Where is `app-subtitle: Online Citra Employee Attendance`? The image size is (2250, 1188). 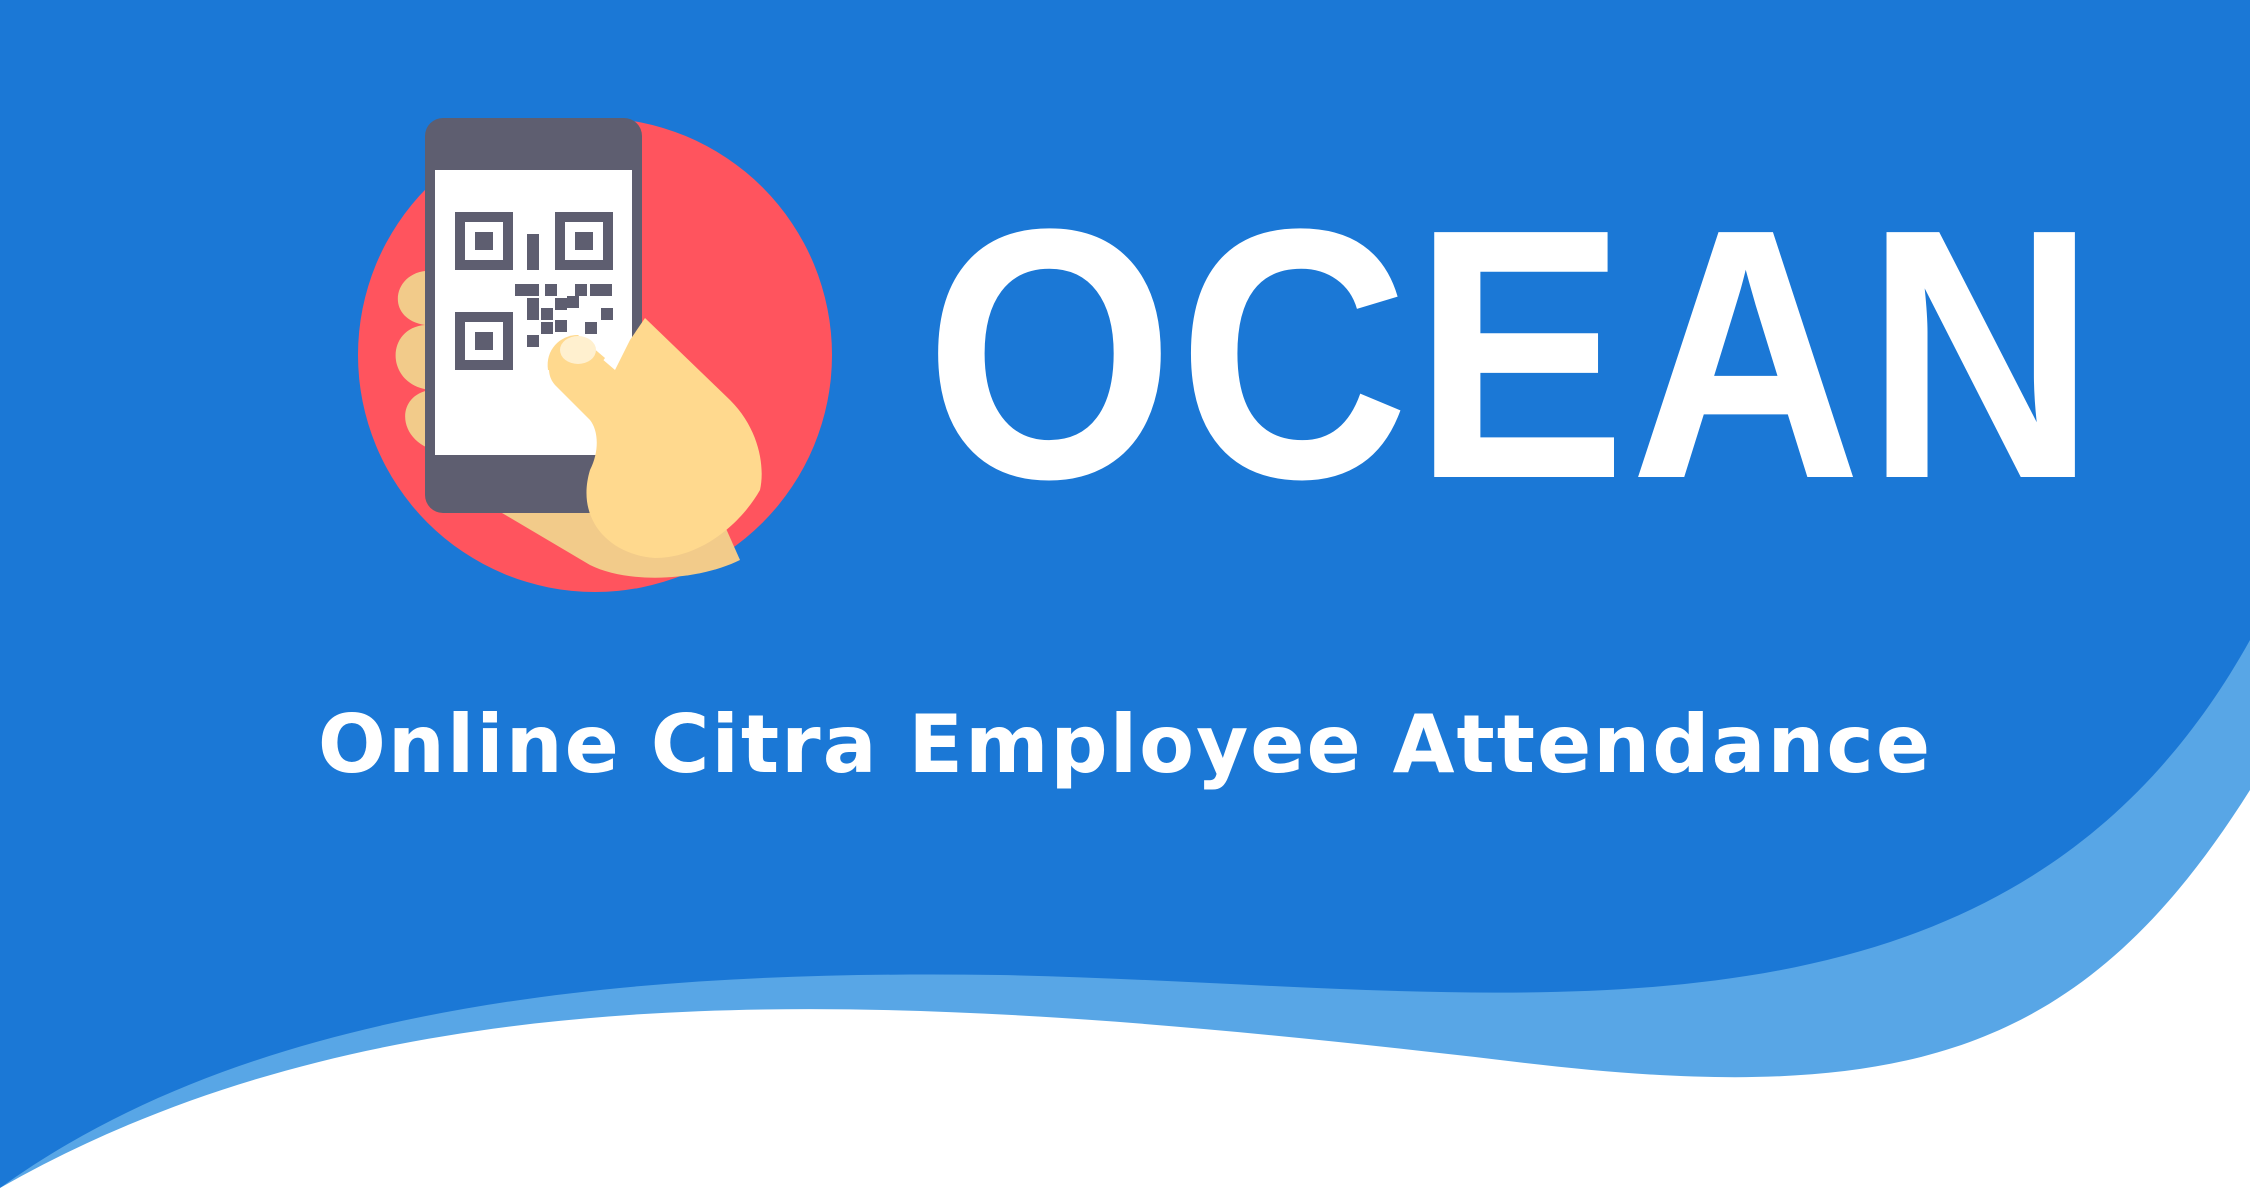 app-subtitle: Online Citra Employee Attendance is located at coordinates (1125, 744).